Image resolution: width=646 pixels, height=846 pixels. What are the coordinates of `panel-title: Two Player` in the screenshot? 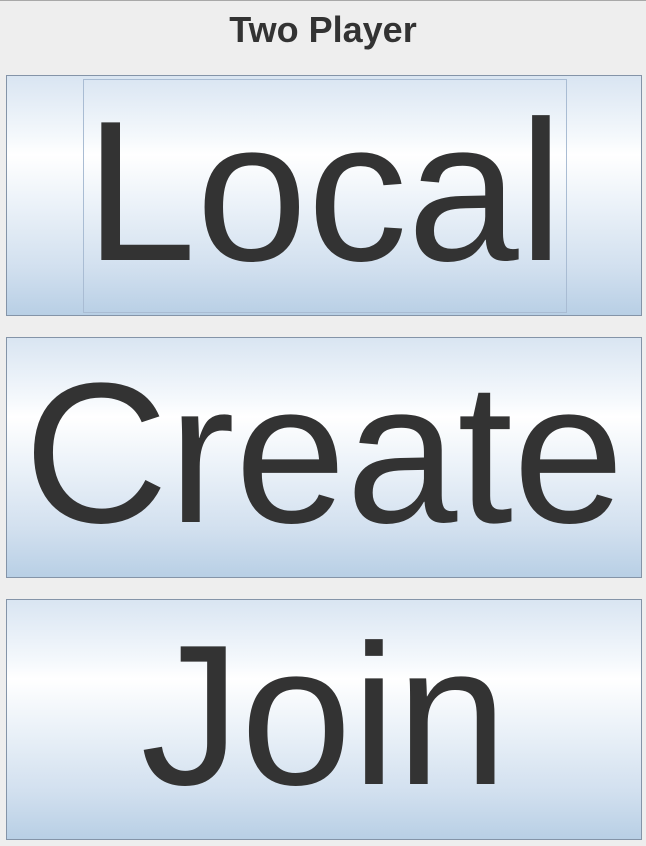 It's located at (323, 29).